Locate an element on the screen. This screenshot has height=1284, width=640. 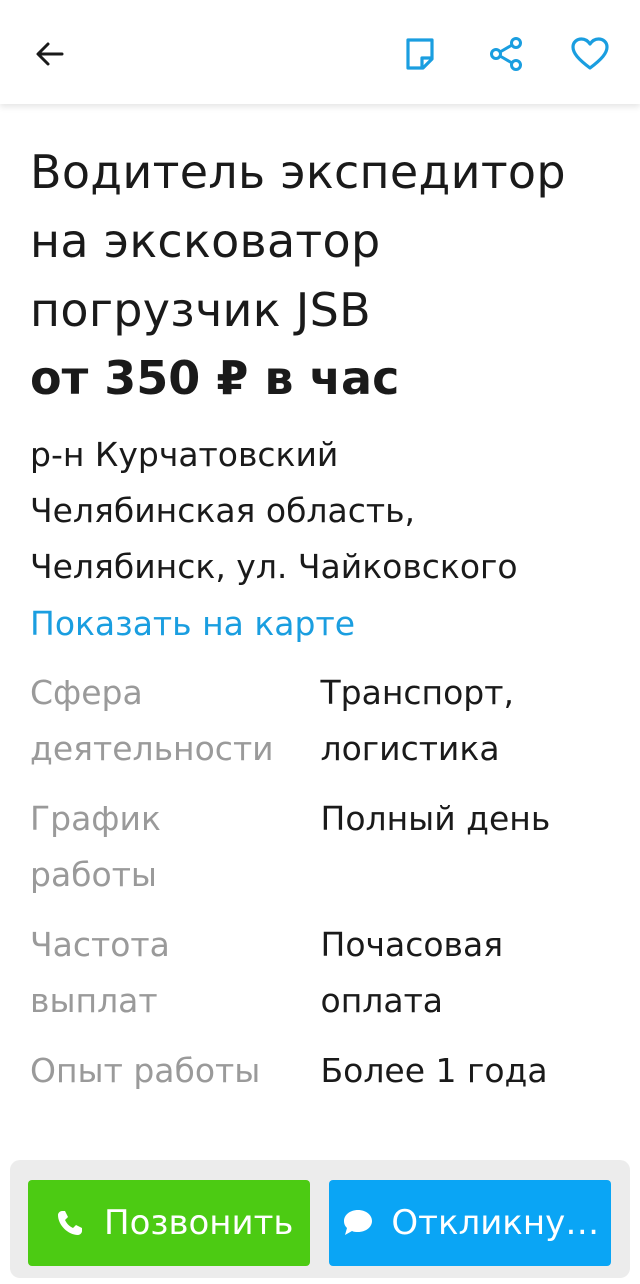
title-line: на экскoватор is located at coordinates (205, 241).